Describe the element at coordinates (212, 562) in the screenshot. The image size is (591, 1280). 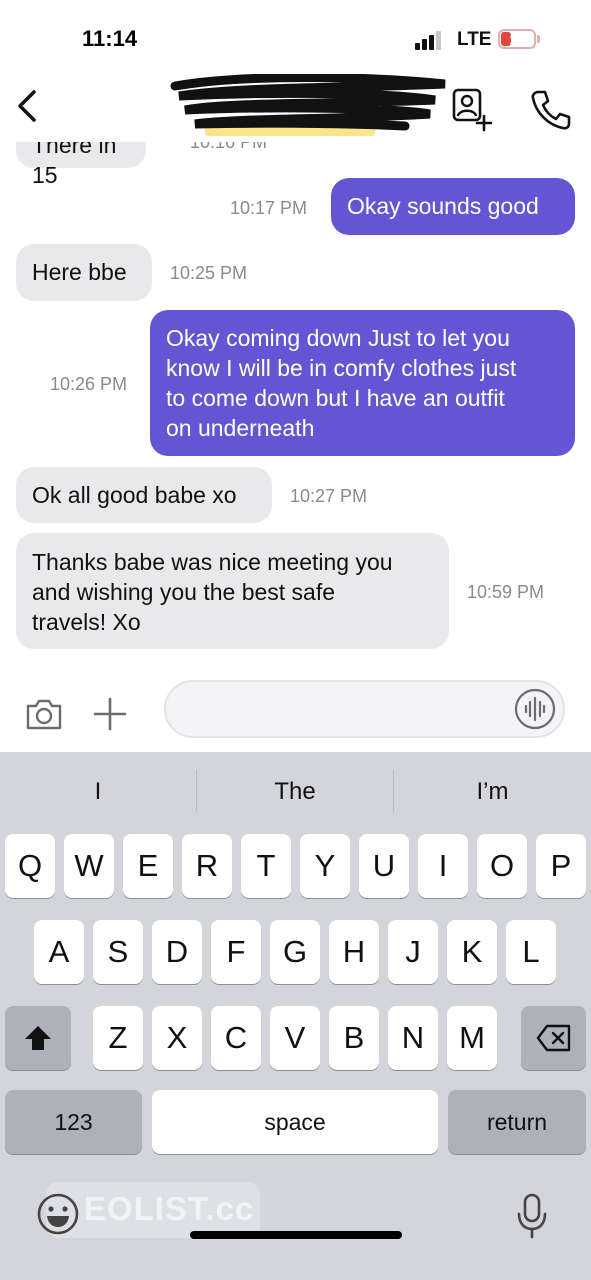
I see `message-line: Thanks babe was nice meeting you` at that location.